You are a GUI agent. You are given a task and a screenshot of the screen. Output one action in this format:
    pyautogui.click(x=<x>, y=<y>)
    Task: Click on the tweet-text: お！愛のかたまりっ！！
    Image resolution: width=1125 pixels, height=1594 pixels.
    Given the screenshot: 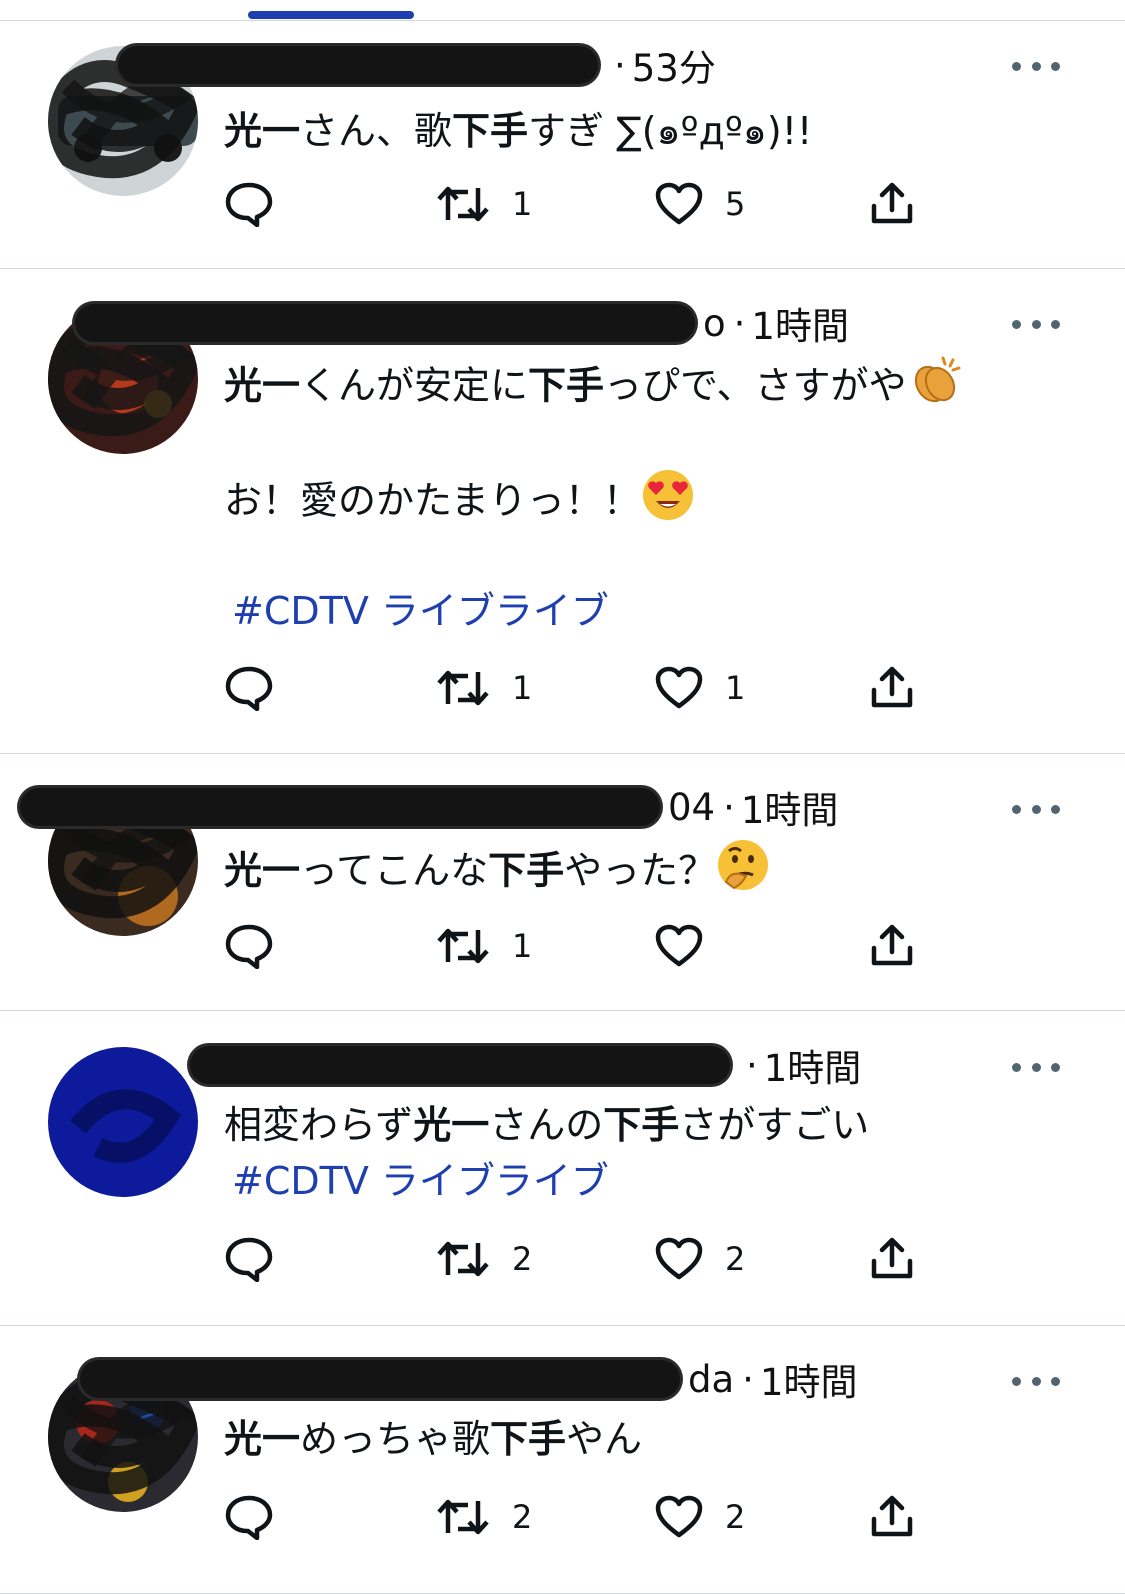 What is the action you would take?
    pyautogui.click(x=432, y=500)
    